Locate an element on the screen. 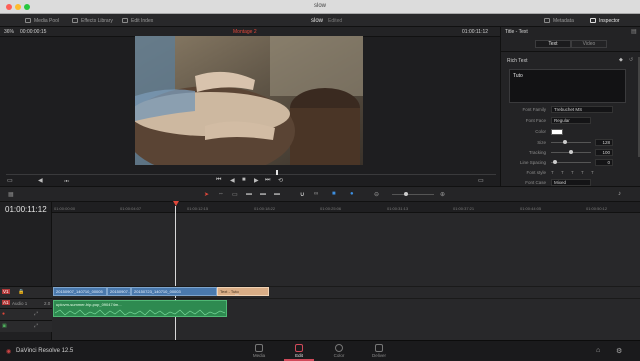 The height and width of the screenshot is (361, 640). font-style-strike-button: T is located at coordinates (586, 172).